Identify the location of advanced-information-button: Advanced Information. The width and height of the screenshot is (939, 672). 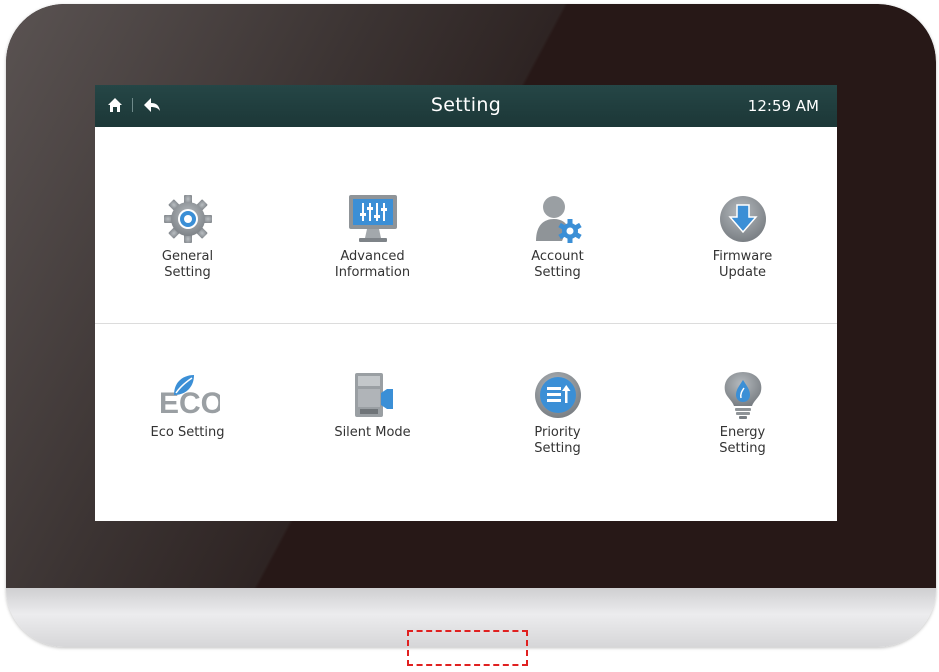
(372, 237).